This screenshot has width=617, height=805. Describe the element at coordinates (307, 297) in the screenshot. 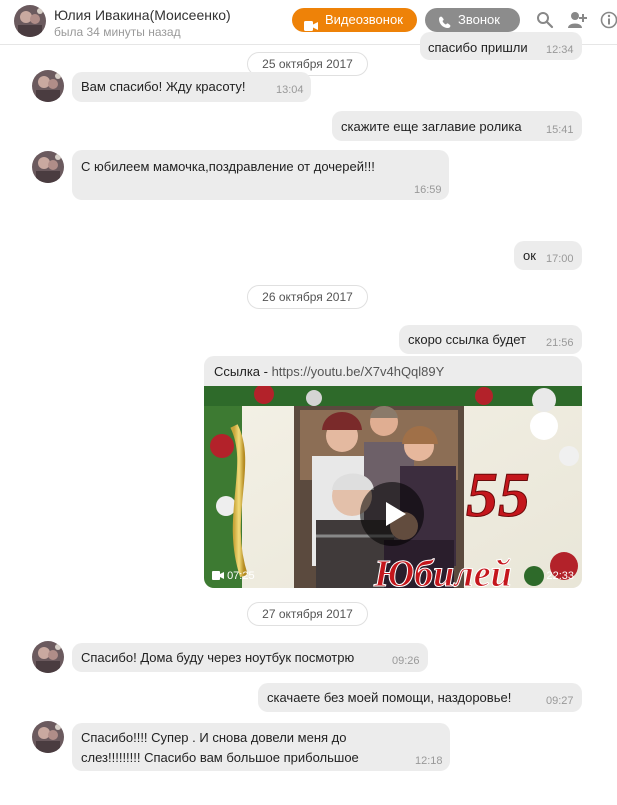

I see `date-separator: 26 октября 2017` at that location.